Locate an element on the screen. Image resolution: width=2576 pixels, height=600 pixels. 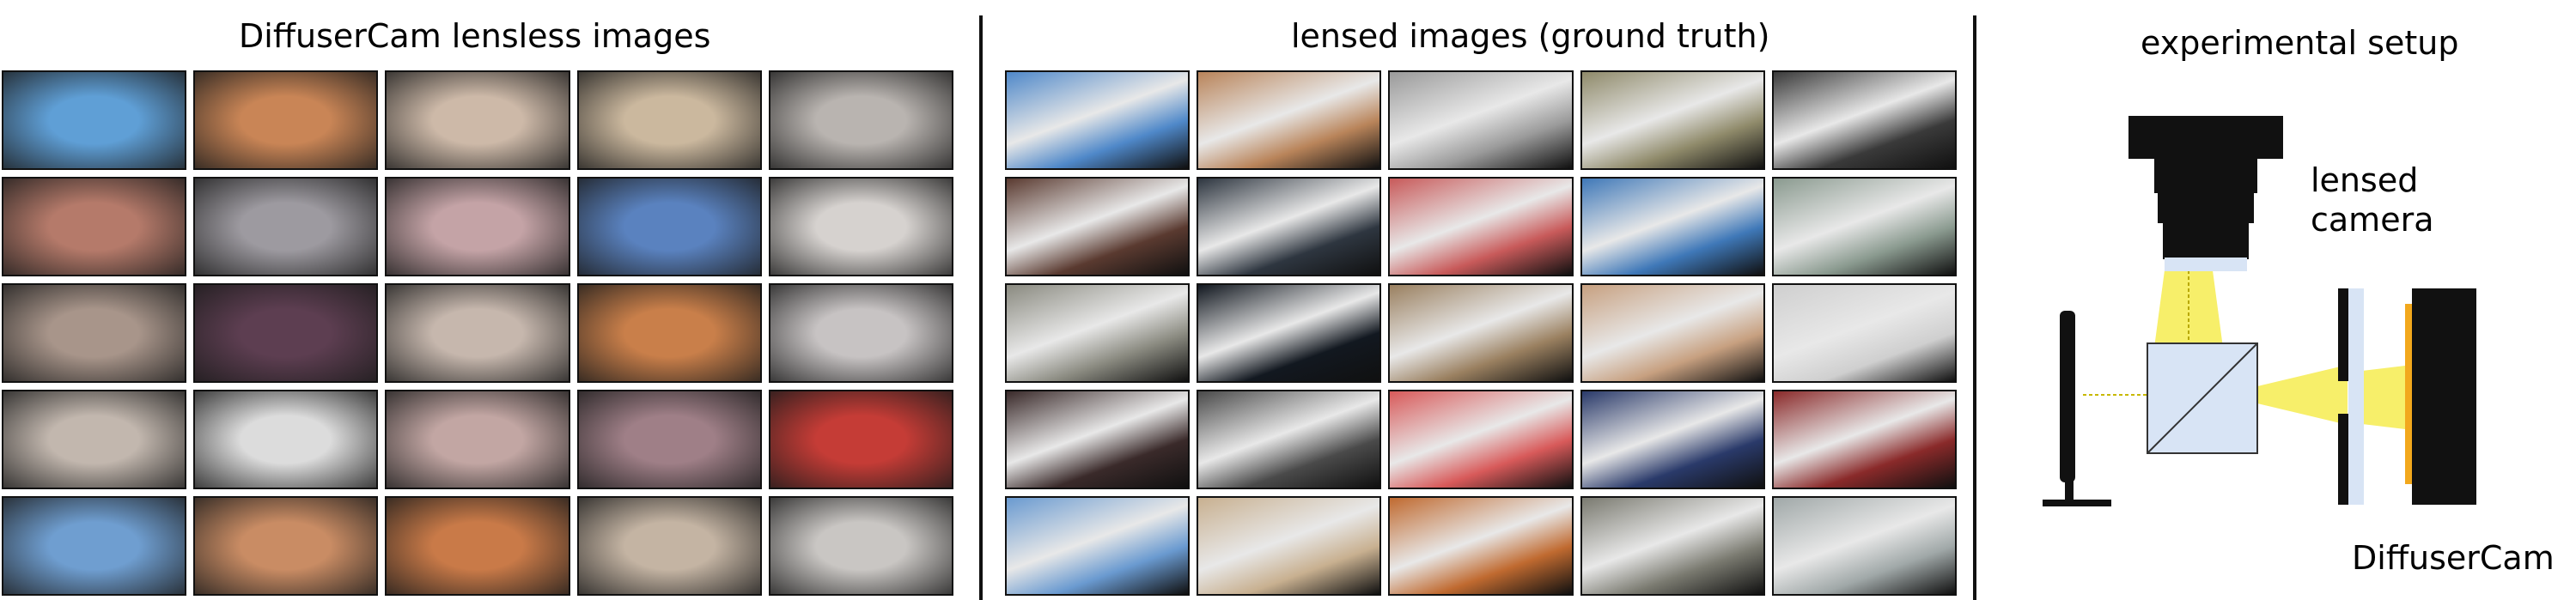
experimental-setup-diagram is located at coordinates (2259, 311).